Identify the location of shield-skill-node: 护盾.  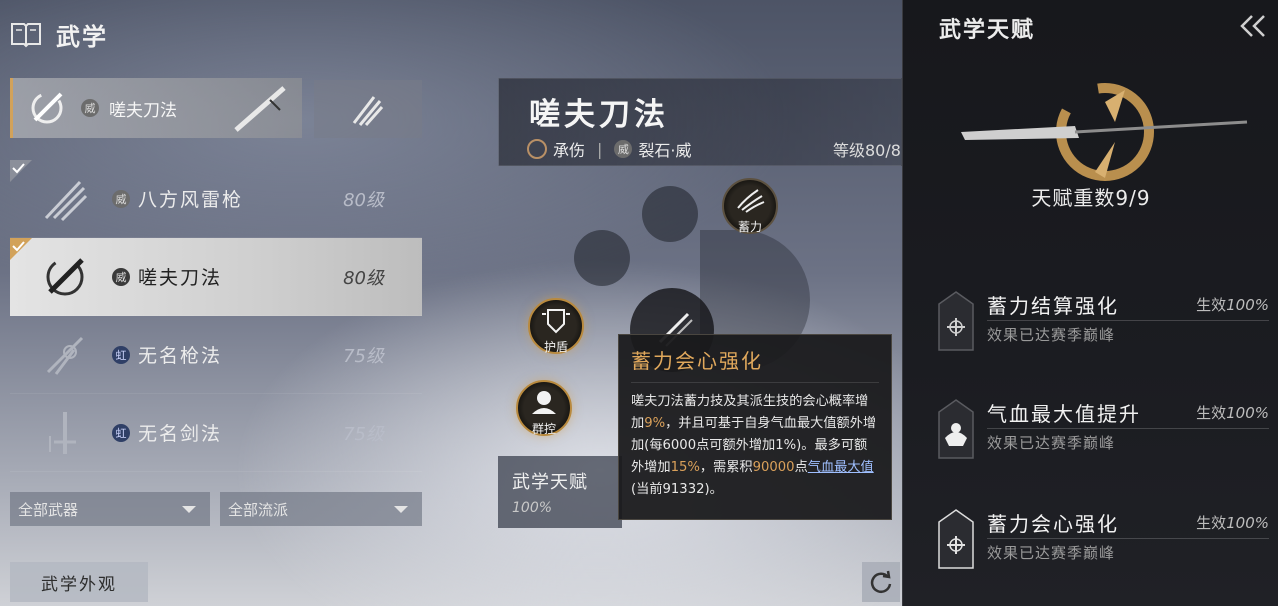
(556, 326).